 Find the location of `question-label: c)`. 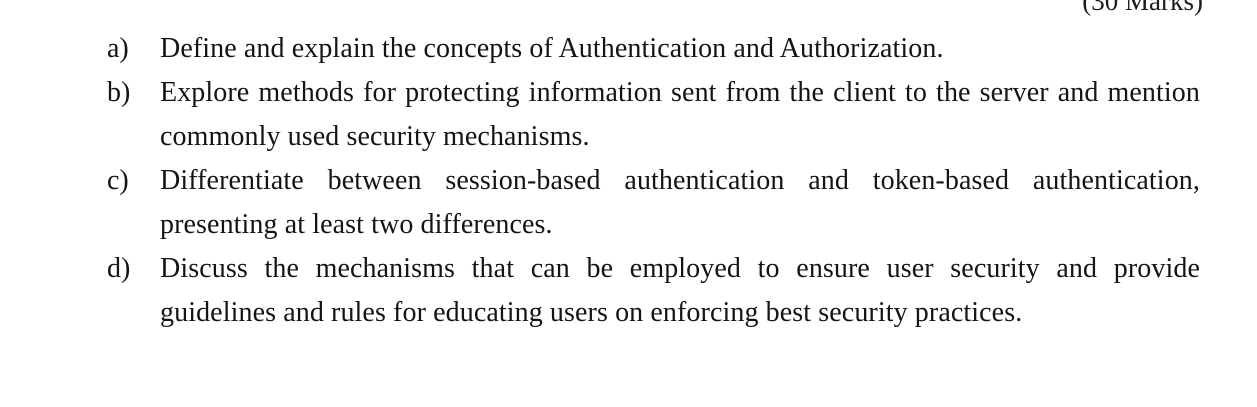

question-label: c) is located at coordinates (118, 180).